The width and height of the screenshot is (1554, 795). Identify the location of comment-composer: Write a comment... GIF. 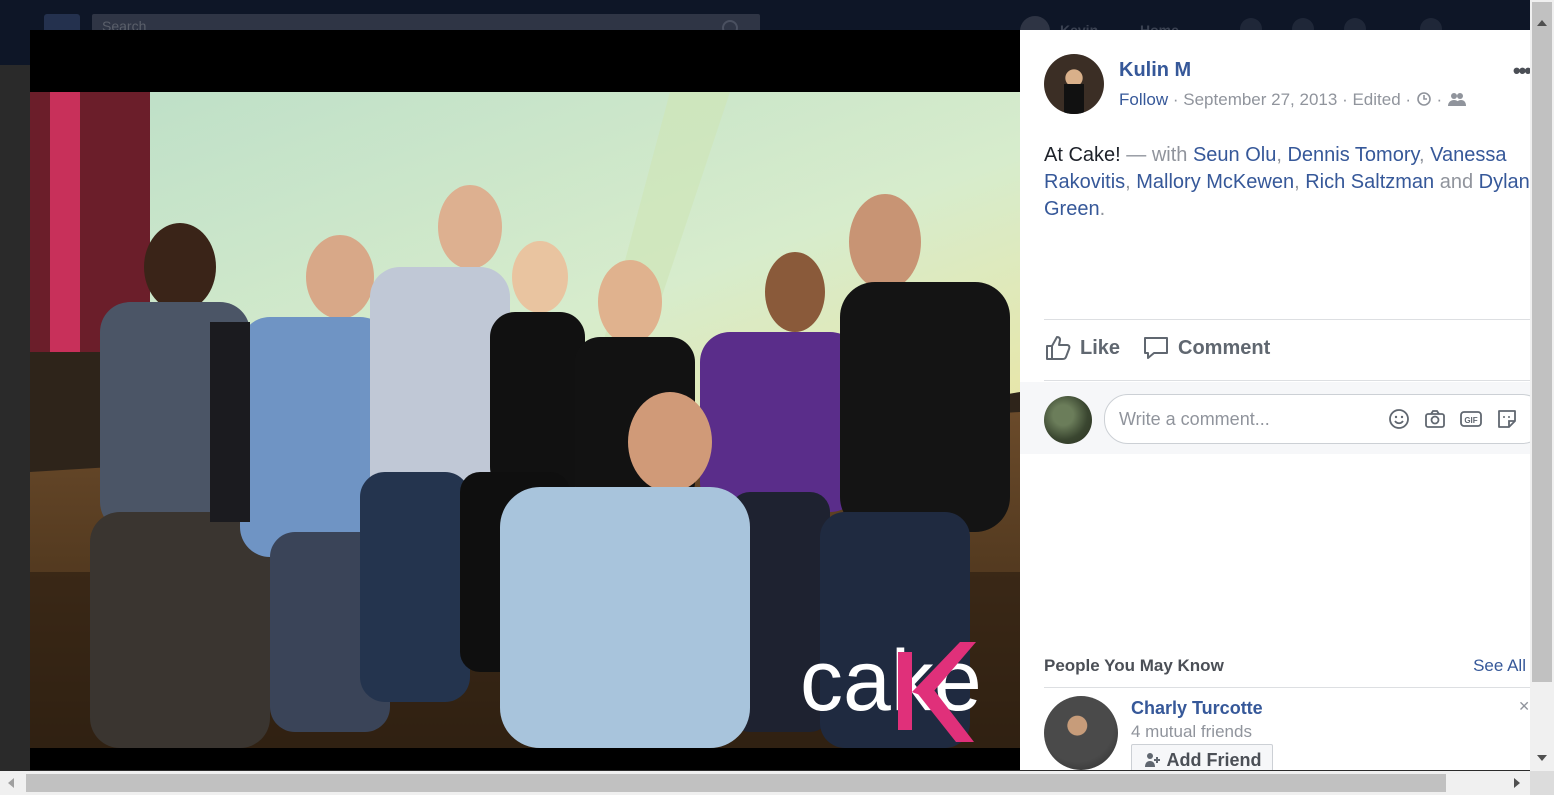
(1275, 418).